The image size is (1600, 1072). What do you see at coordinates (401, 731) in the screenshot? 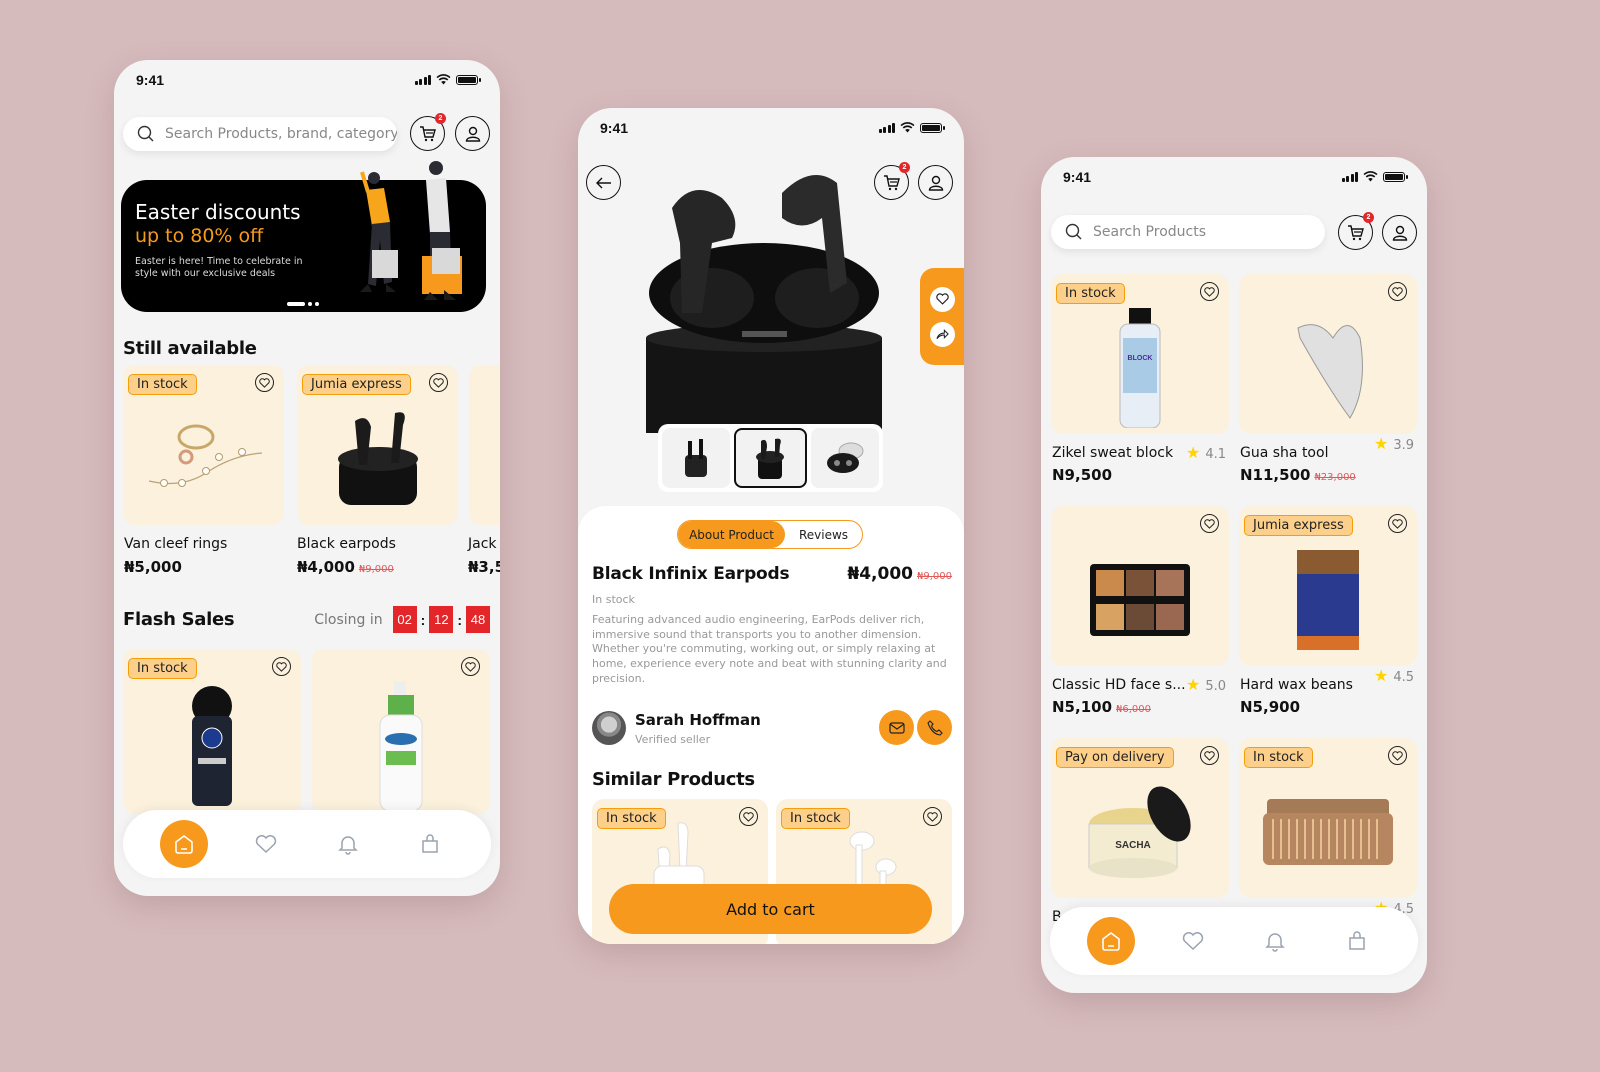
I see `flash-sale-card` at bounding box center [401, 731].